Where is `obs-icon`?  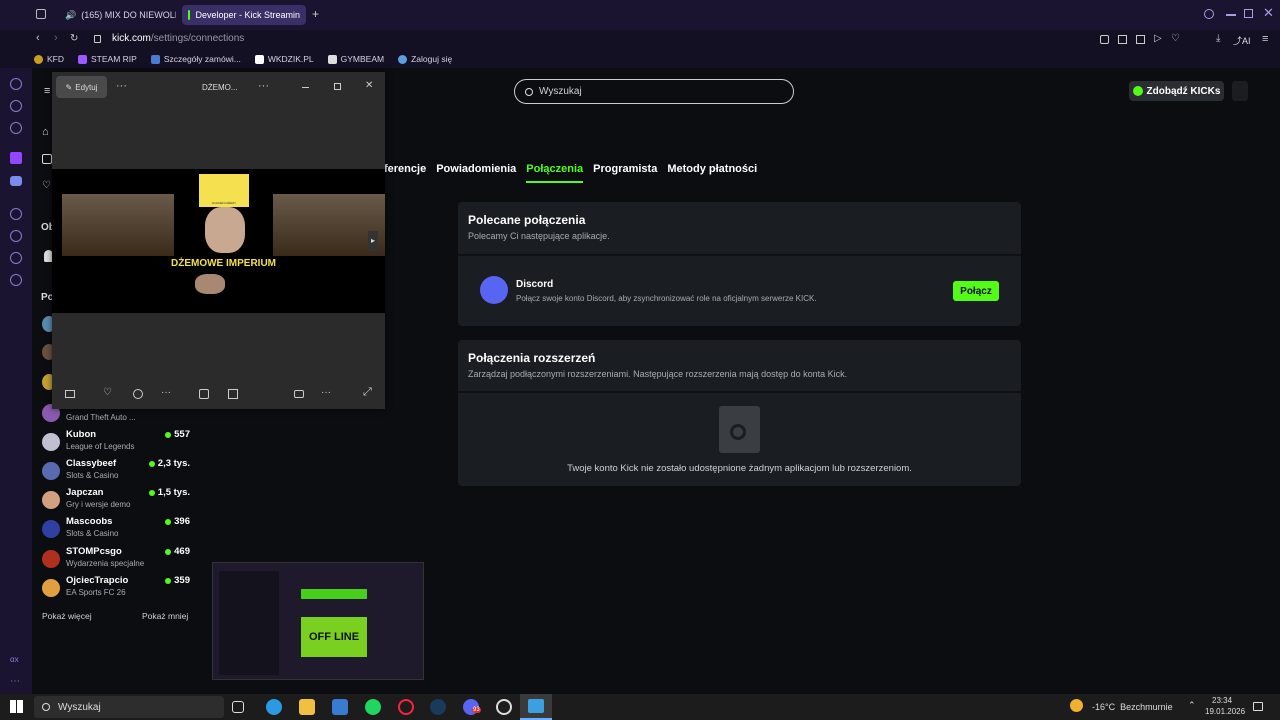 obs-icon is located at coordinates (504, 707).